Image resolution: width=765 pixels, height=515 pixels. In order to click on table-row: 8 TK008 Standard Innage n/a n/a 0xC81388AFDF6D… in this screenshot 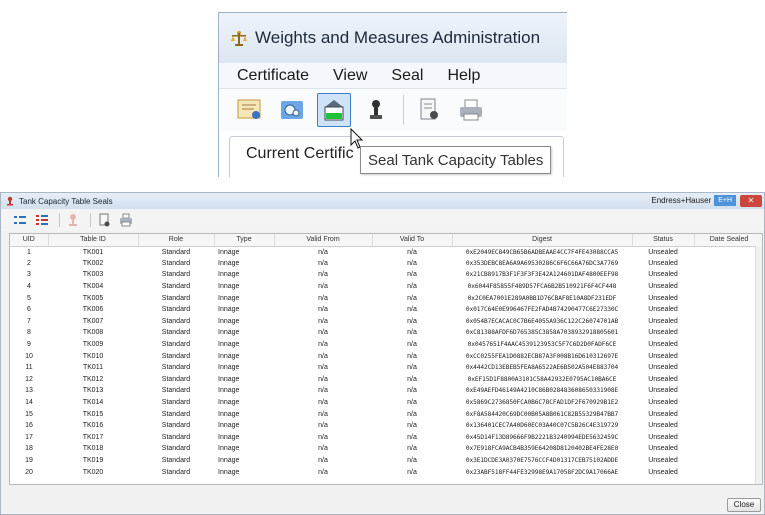, I will do `click(386, 333)`.